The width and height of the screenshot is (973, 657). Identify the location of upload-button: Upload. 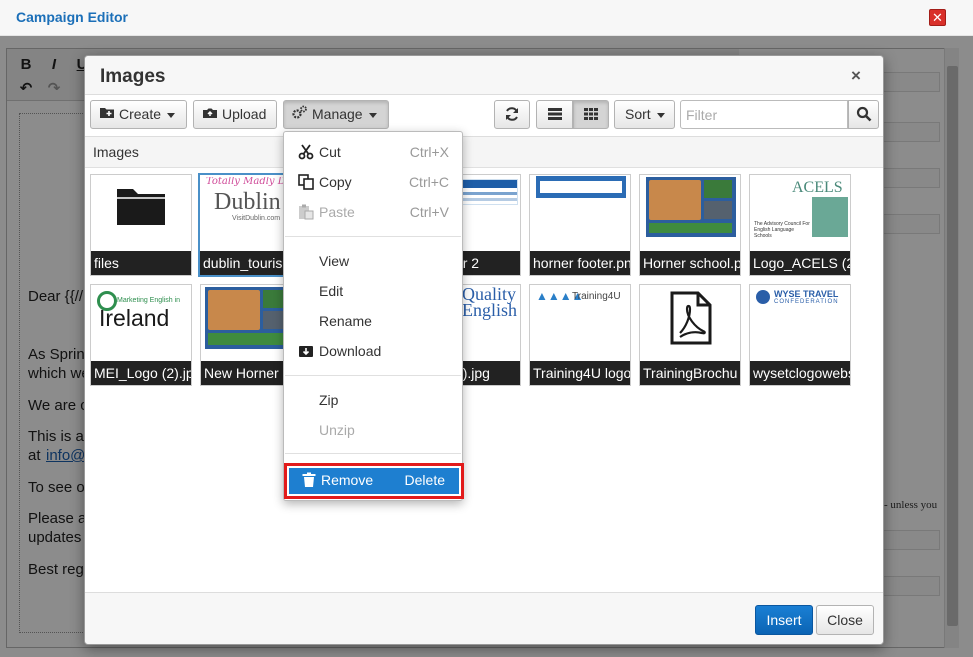
(235, 114).